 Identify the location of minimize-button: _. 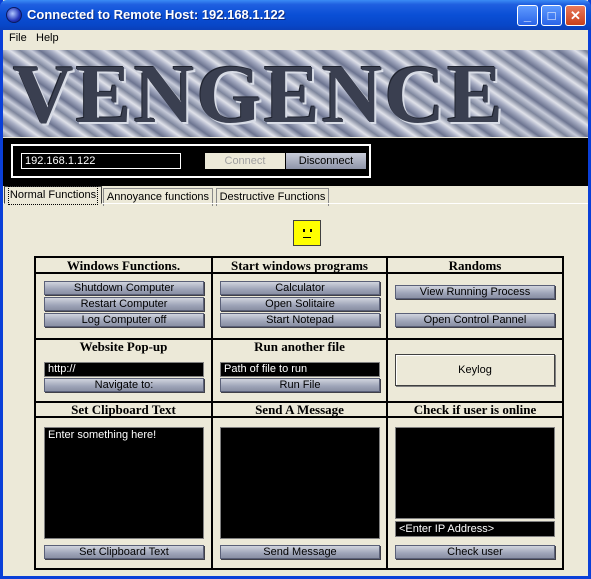
(527, 15).